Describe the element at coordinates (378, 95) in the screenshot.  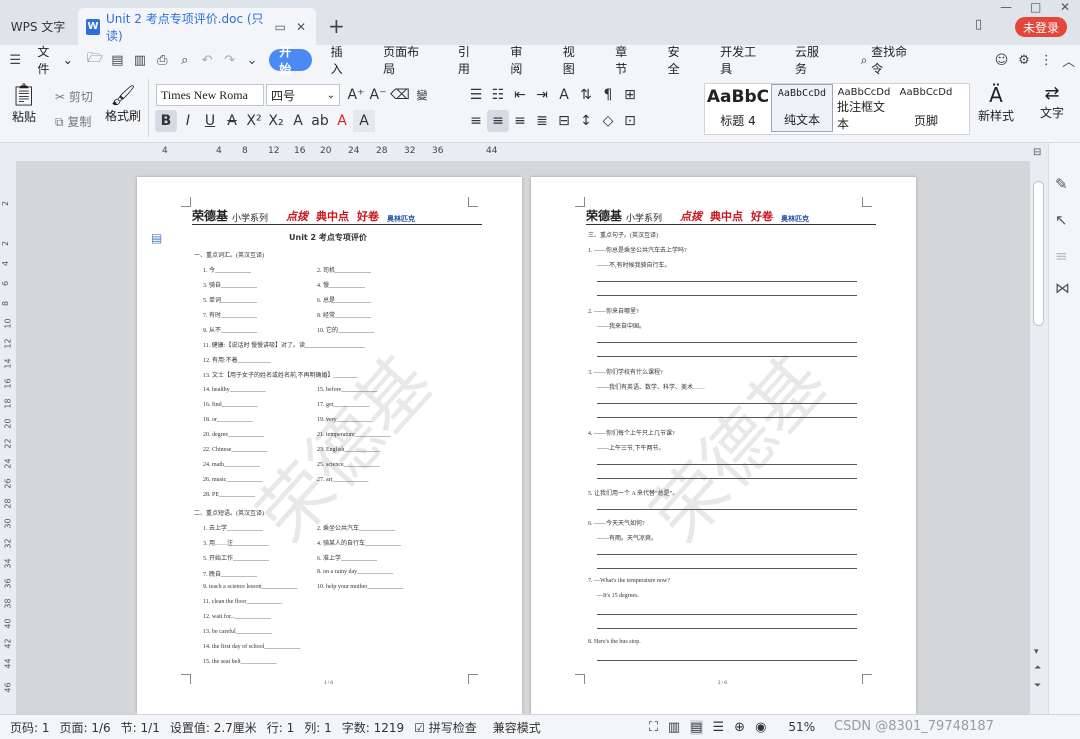
I see `decrease-font-icon: A⁻` at that location.